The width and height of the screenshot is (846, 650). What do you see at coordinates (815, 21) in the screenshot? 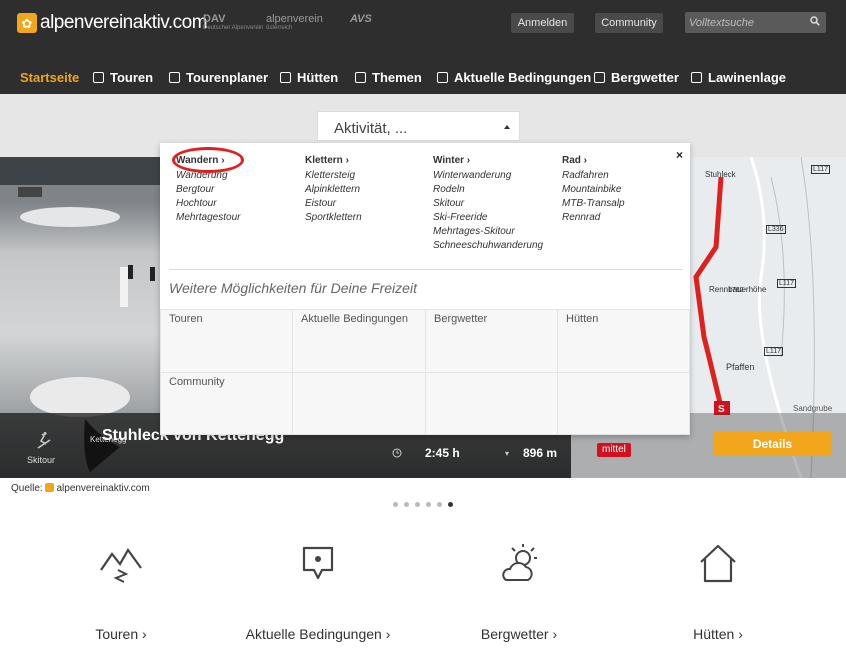
I see `search-icon` at bounding box center [815, 21].